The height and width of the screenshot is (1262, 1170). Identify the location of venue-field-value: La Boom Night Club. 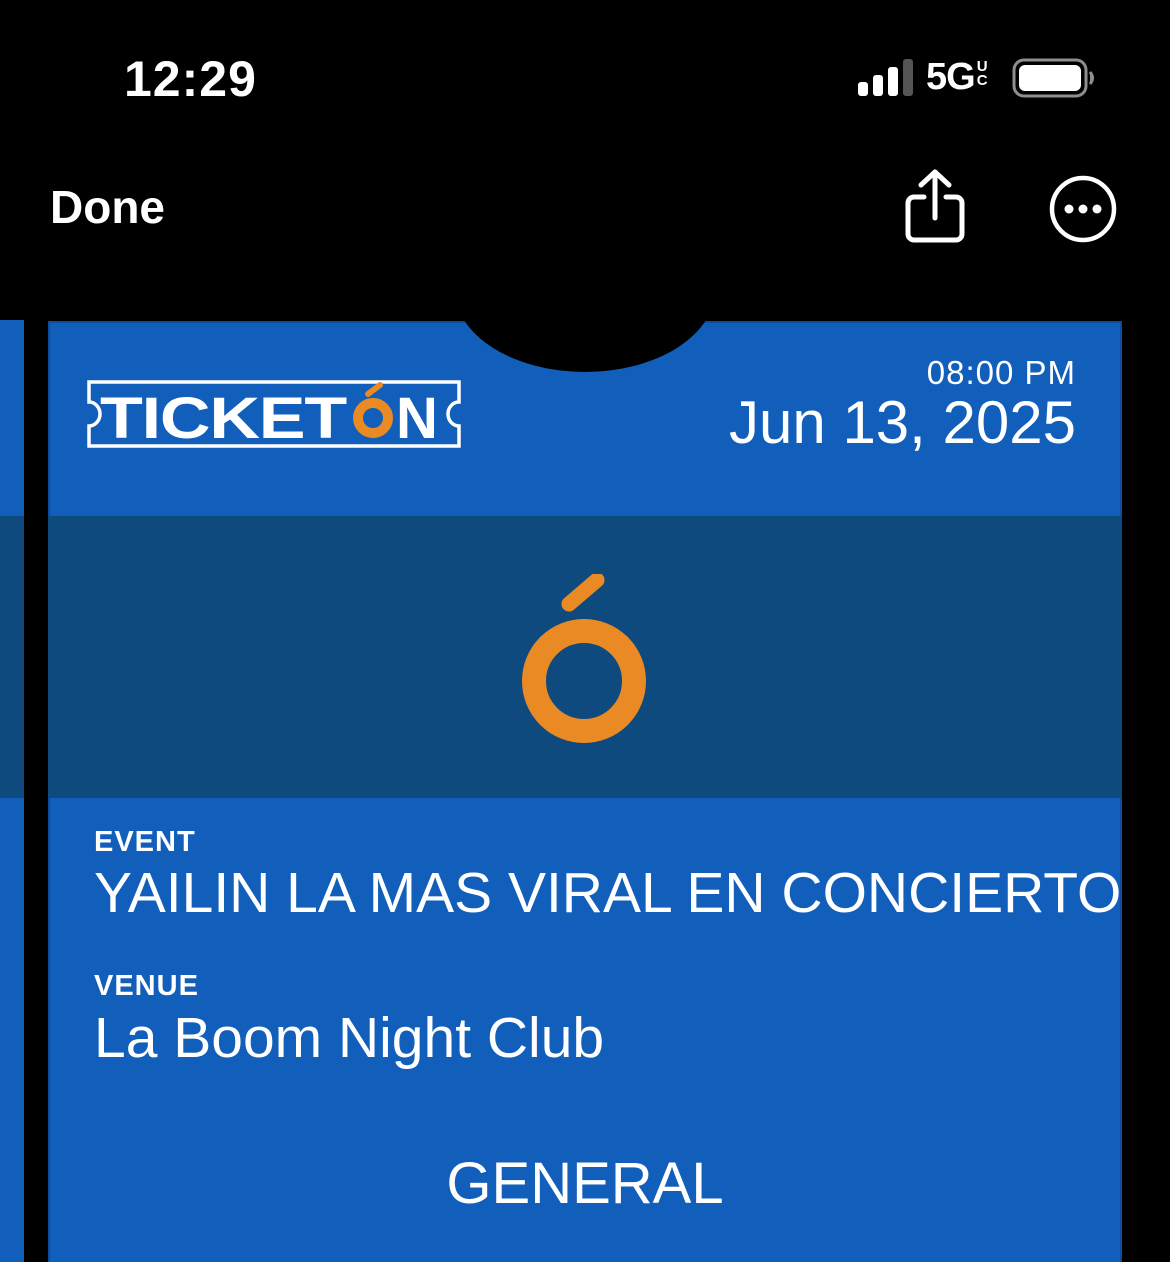
(349, 1038).